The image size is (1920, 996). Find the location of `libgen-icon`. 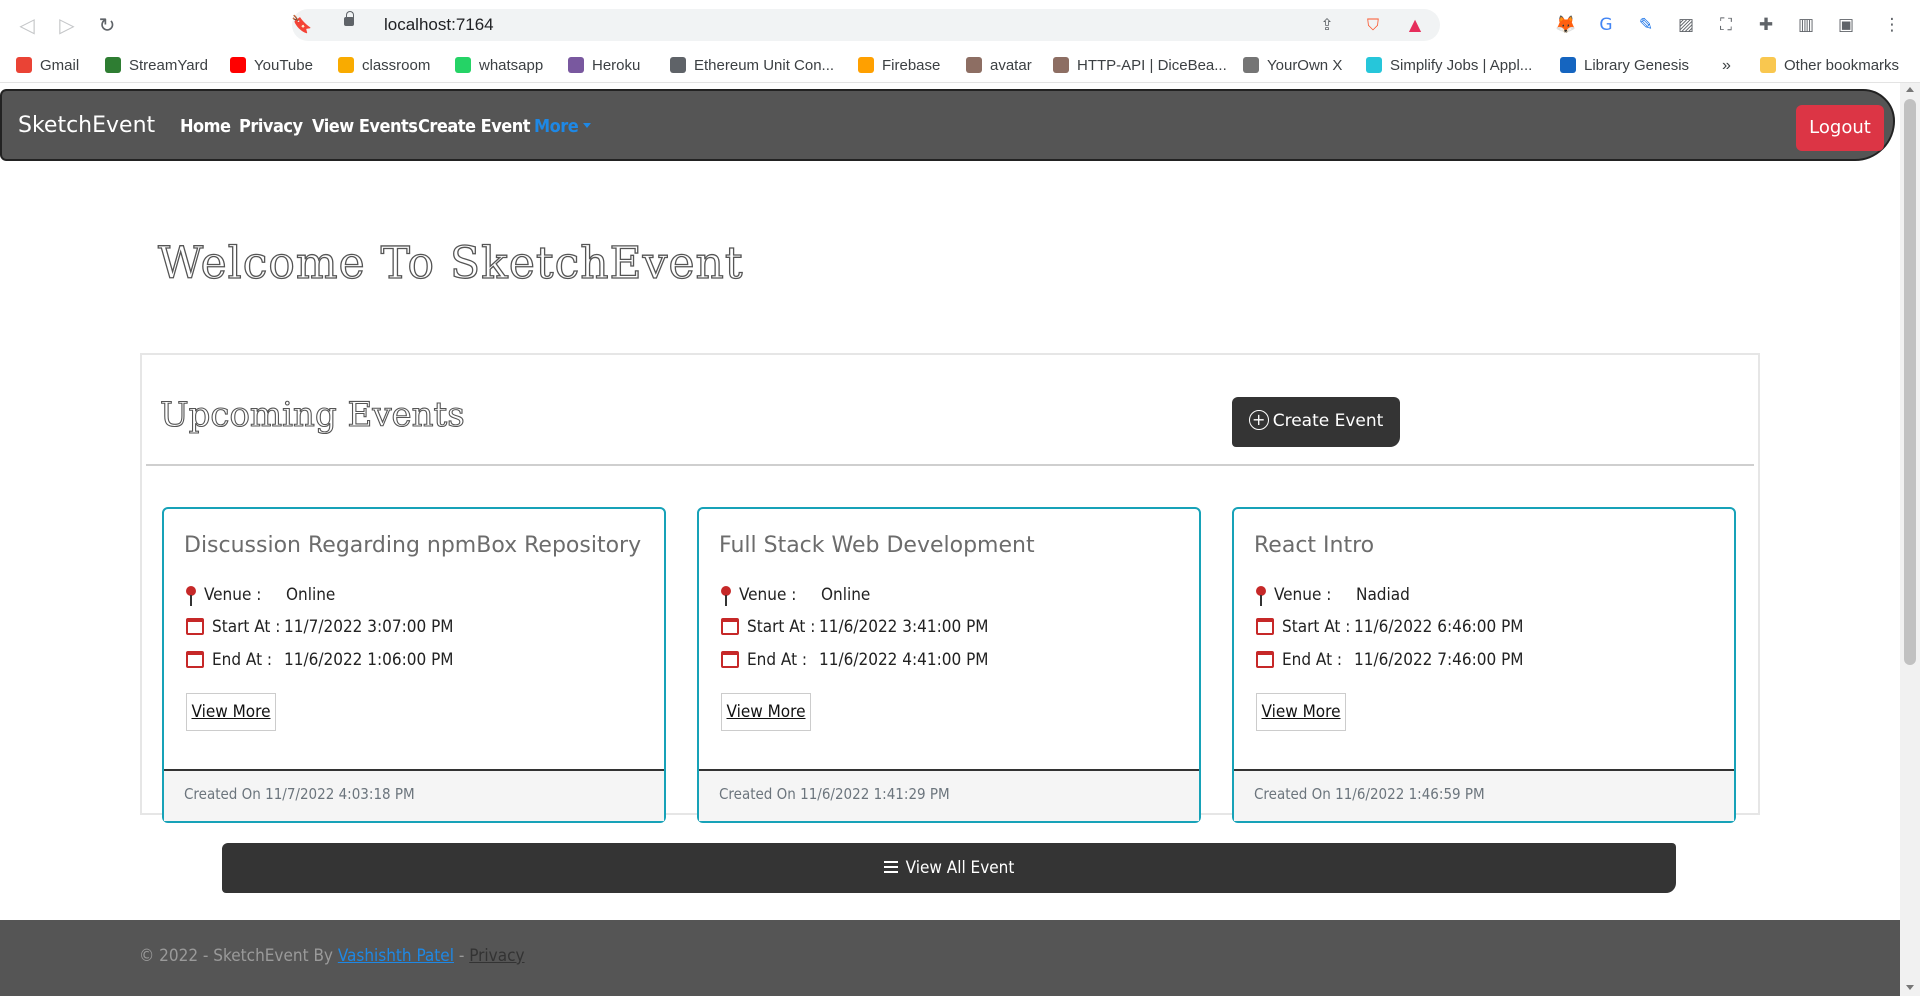

libgen-icon is located at coordinates (1568, 65).